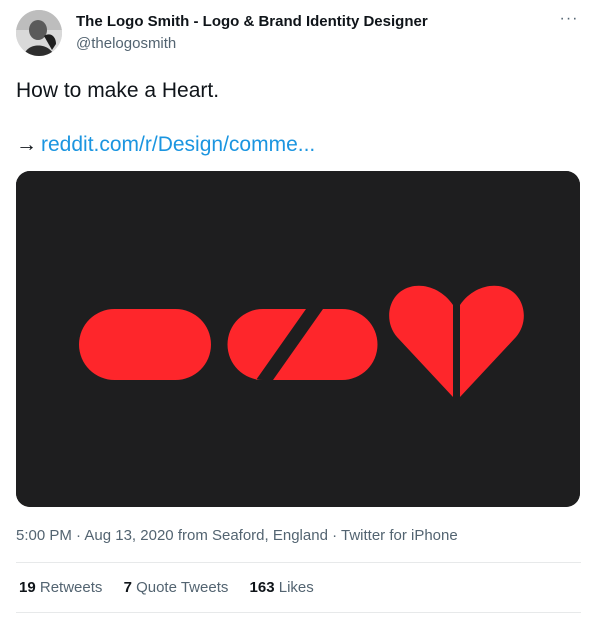 The image size is (597, 622). What do you see at coordinates (569, 20) in the screenshot?
I see `more-icon: ···` at bounding box center [569, 20].